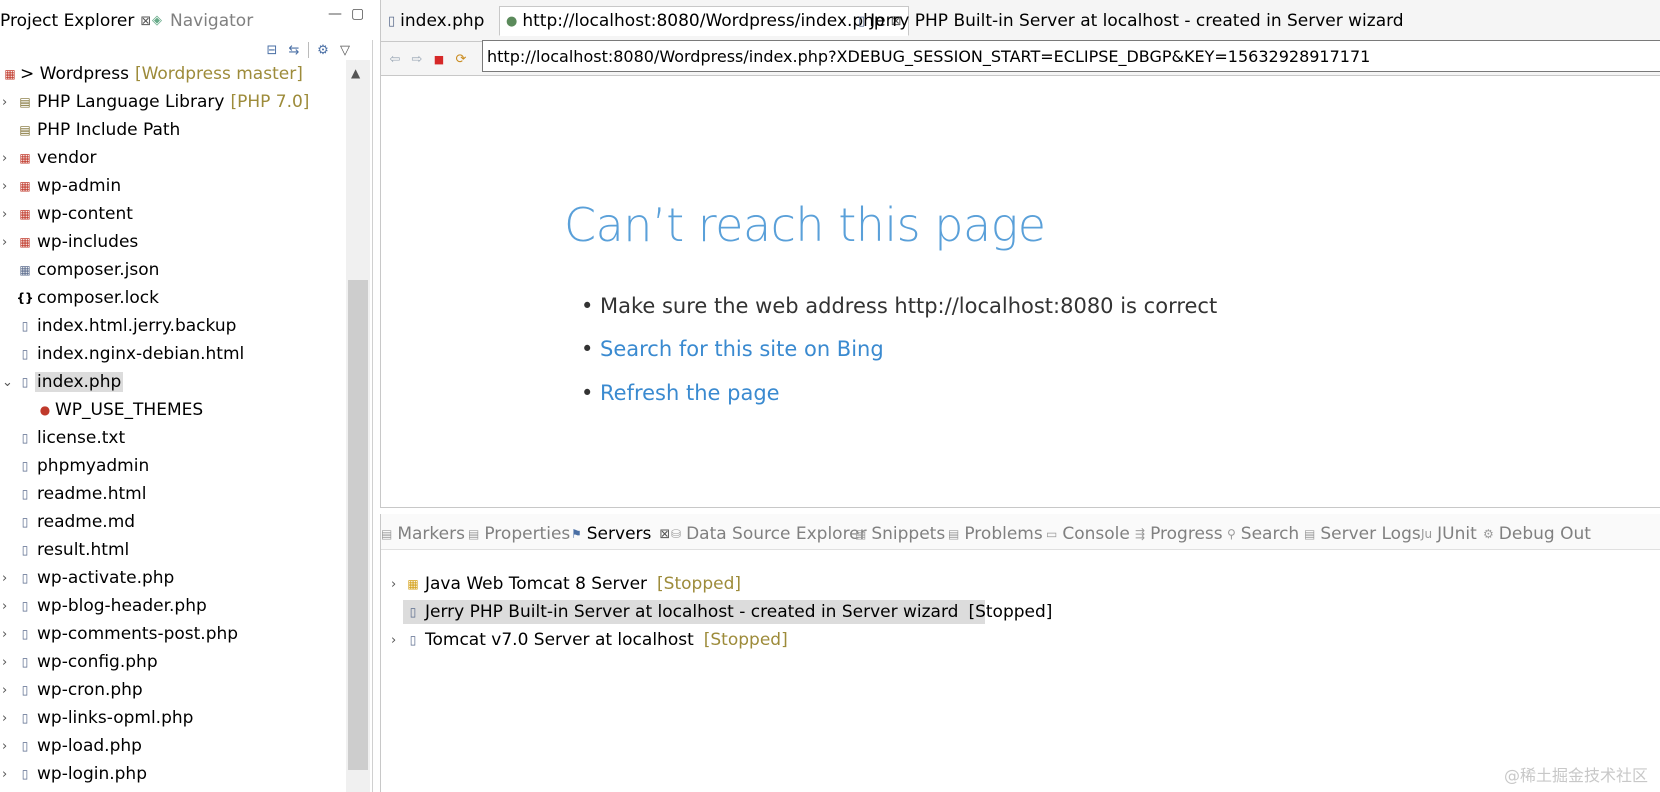 Image resolution: width=1660 pixels, height=792 pixels. What do you see at coordinates (137, 326) in the screenshot?
I see `tree-item-label: index.html.jerry.backup` at bounding box center [137, 326].